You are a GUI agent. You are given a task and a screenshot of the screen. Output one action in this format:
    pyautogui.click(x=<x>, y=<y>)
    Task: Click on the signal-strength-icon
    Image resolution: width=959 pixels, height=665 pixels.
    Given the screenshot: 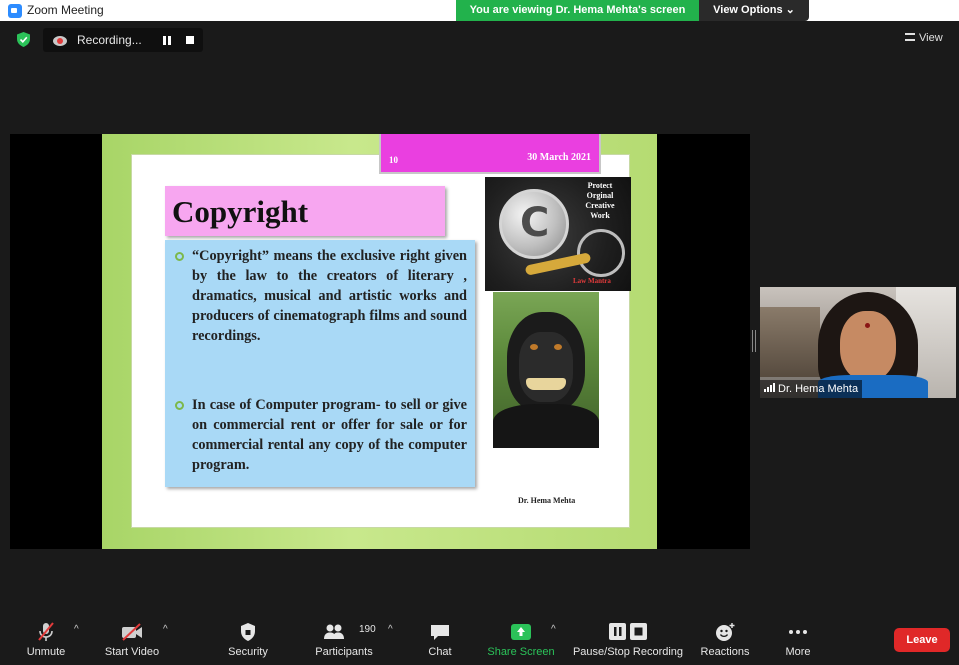 What is the action you would take?
    pyautogui.click(x=769, y=387)
    